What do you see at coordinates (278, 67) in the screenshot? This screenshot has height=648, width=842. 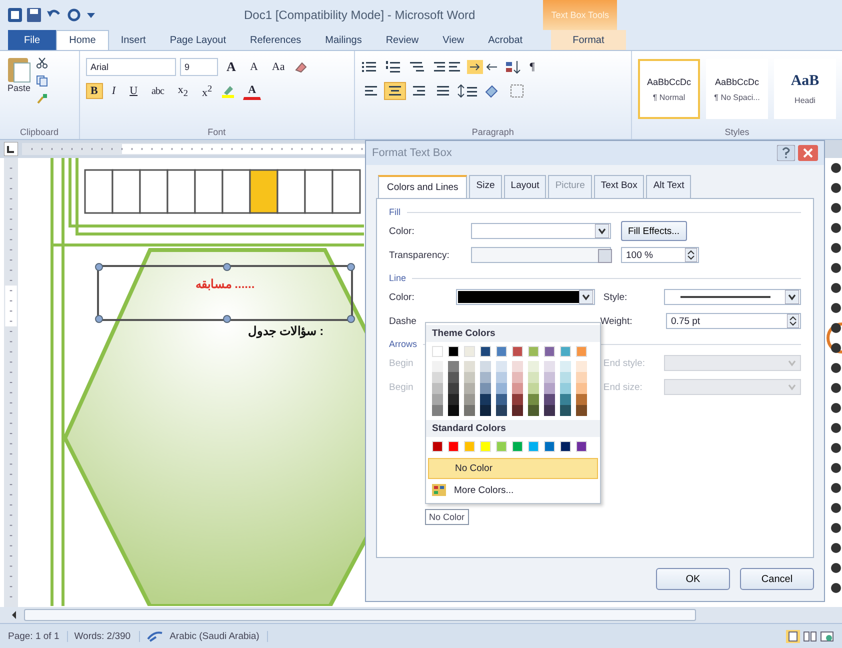 I see `change-case-button: Aa` at bounding box center [278, 67].